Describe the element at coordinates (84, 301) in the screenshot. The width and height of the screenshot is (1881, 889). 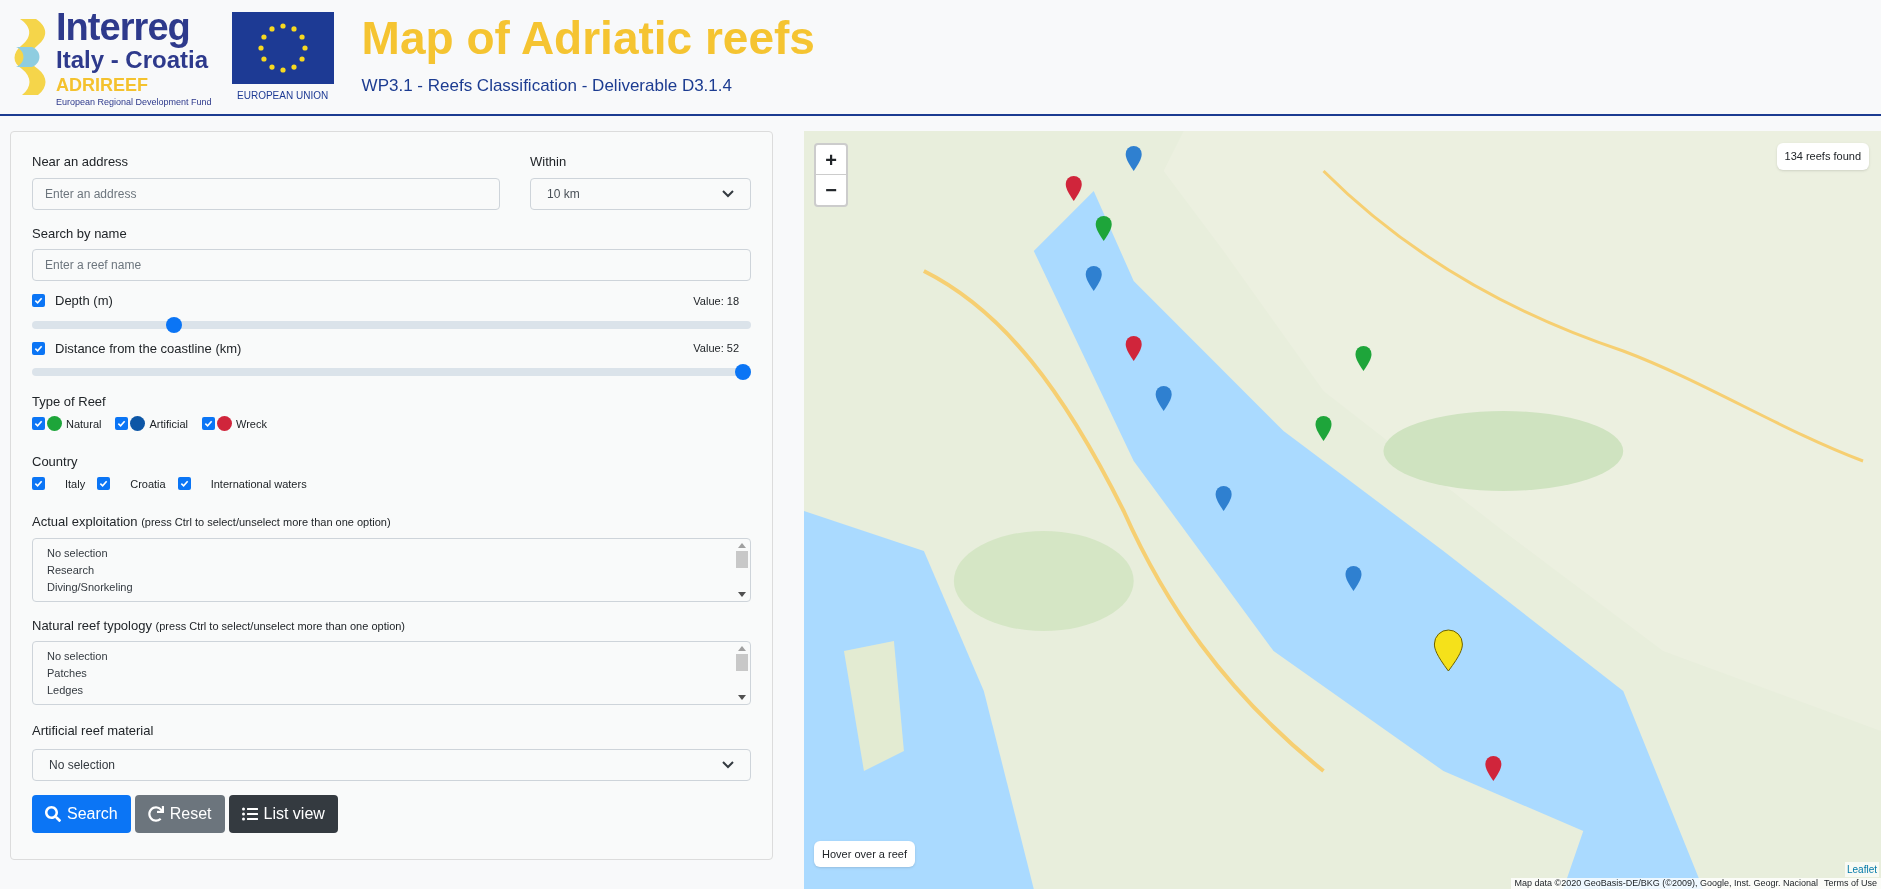
I see `slider-label: Depth (m)` at that location.